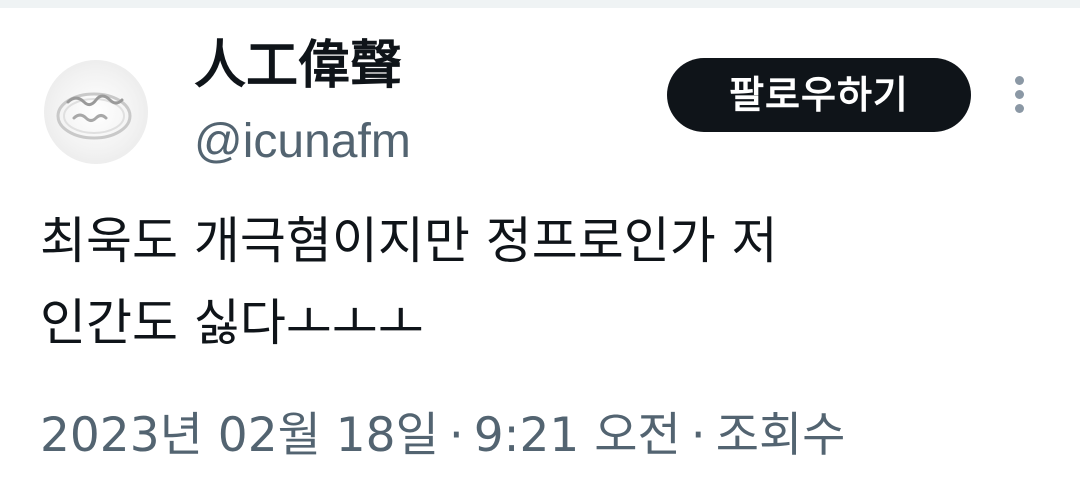  Describe the element at coordinates (298, 66) in the screenshot. I see `author-display-name: 人工偉聲` at that location.